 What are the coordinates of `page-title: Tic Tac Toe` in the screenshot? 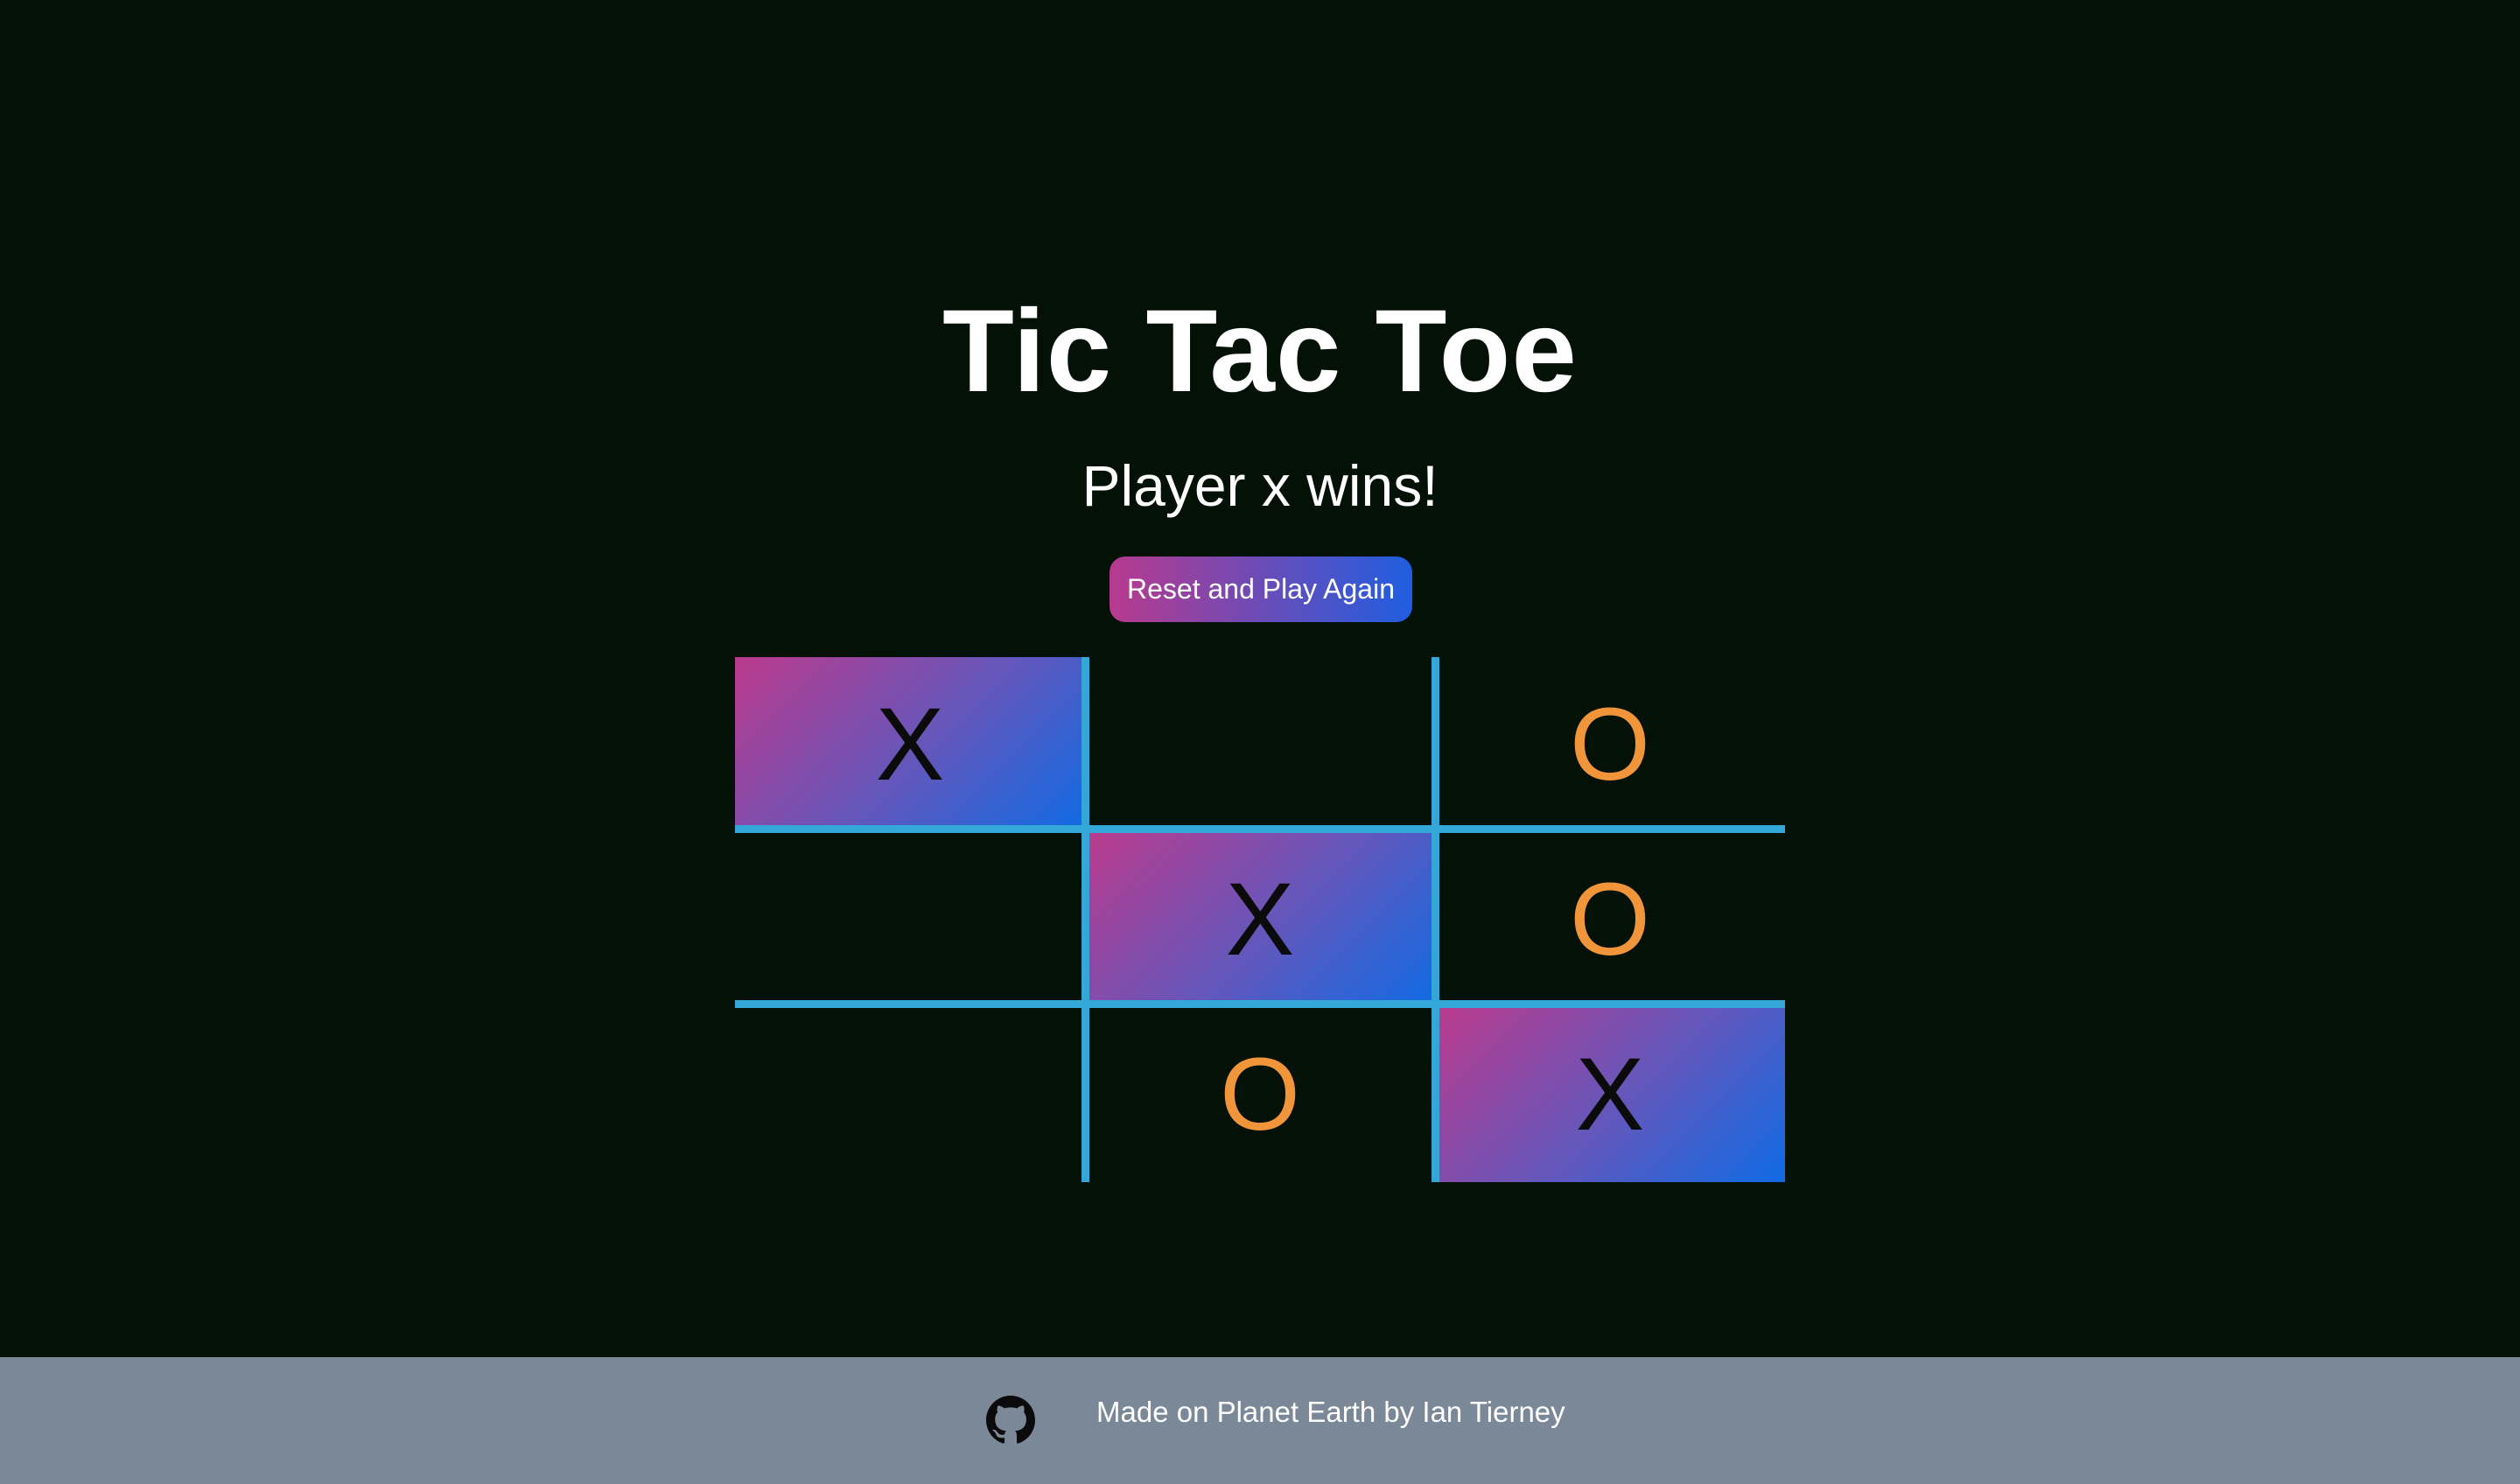 It's located at (1260, 351).